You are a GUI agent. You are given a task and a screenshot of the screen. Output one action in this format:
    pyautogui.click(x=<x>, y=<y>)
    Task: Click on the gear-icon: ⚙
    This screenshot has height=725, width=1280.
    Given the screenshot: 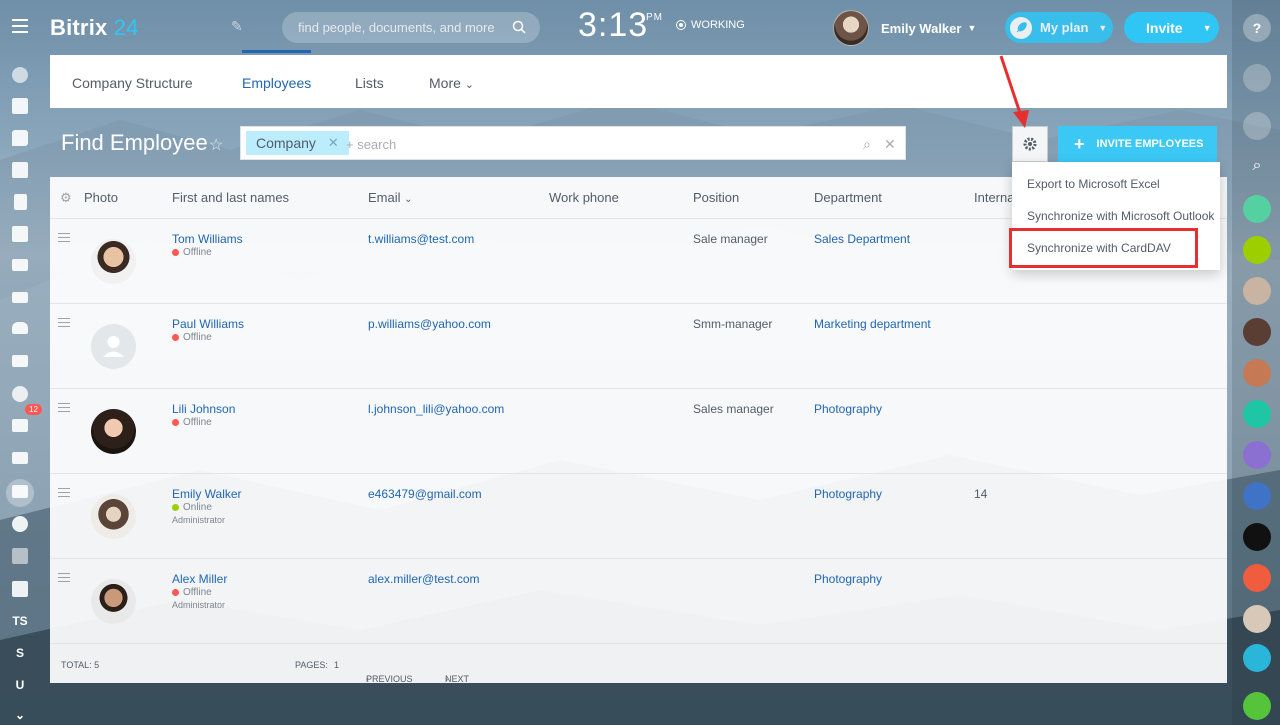 What is the action you would take?
    pyautogui.click(x=66, y=198)
    